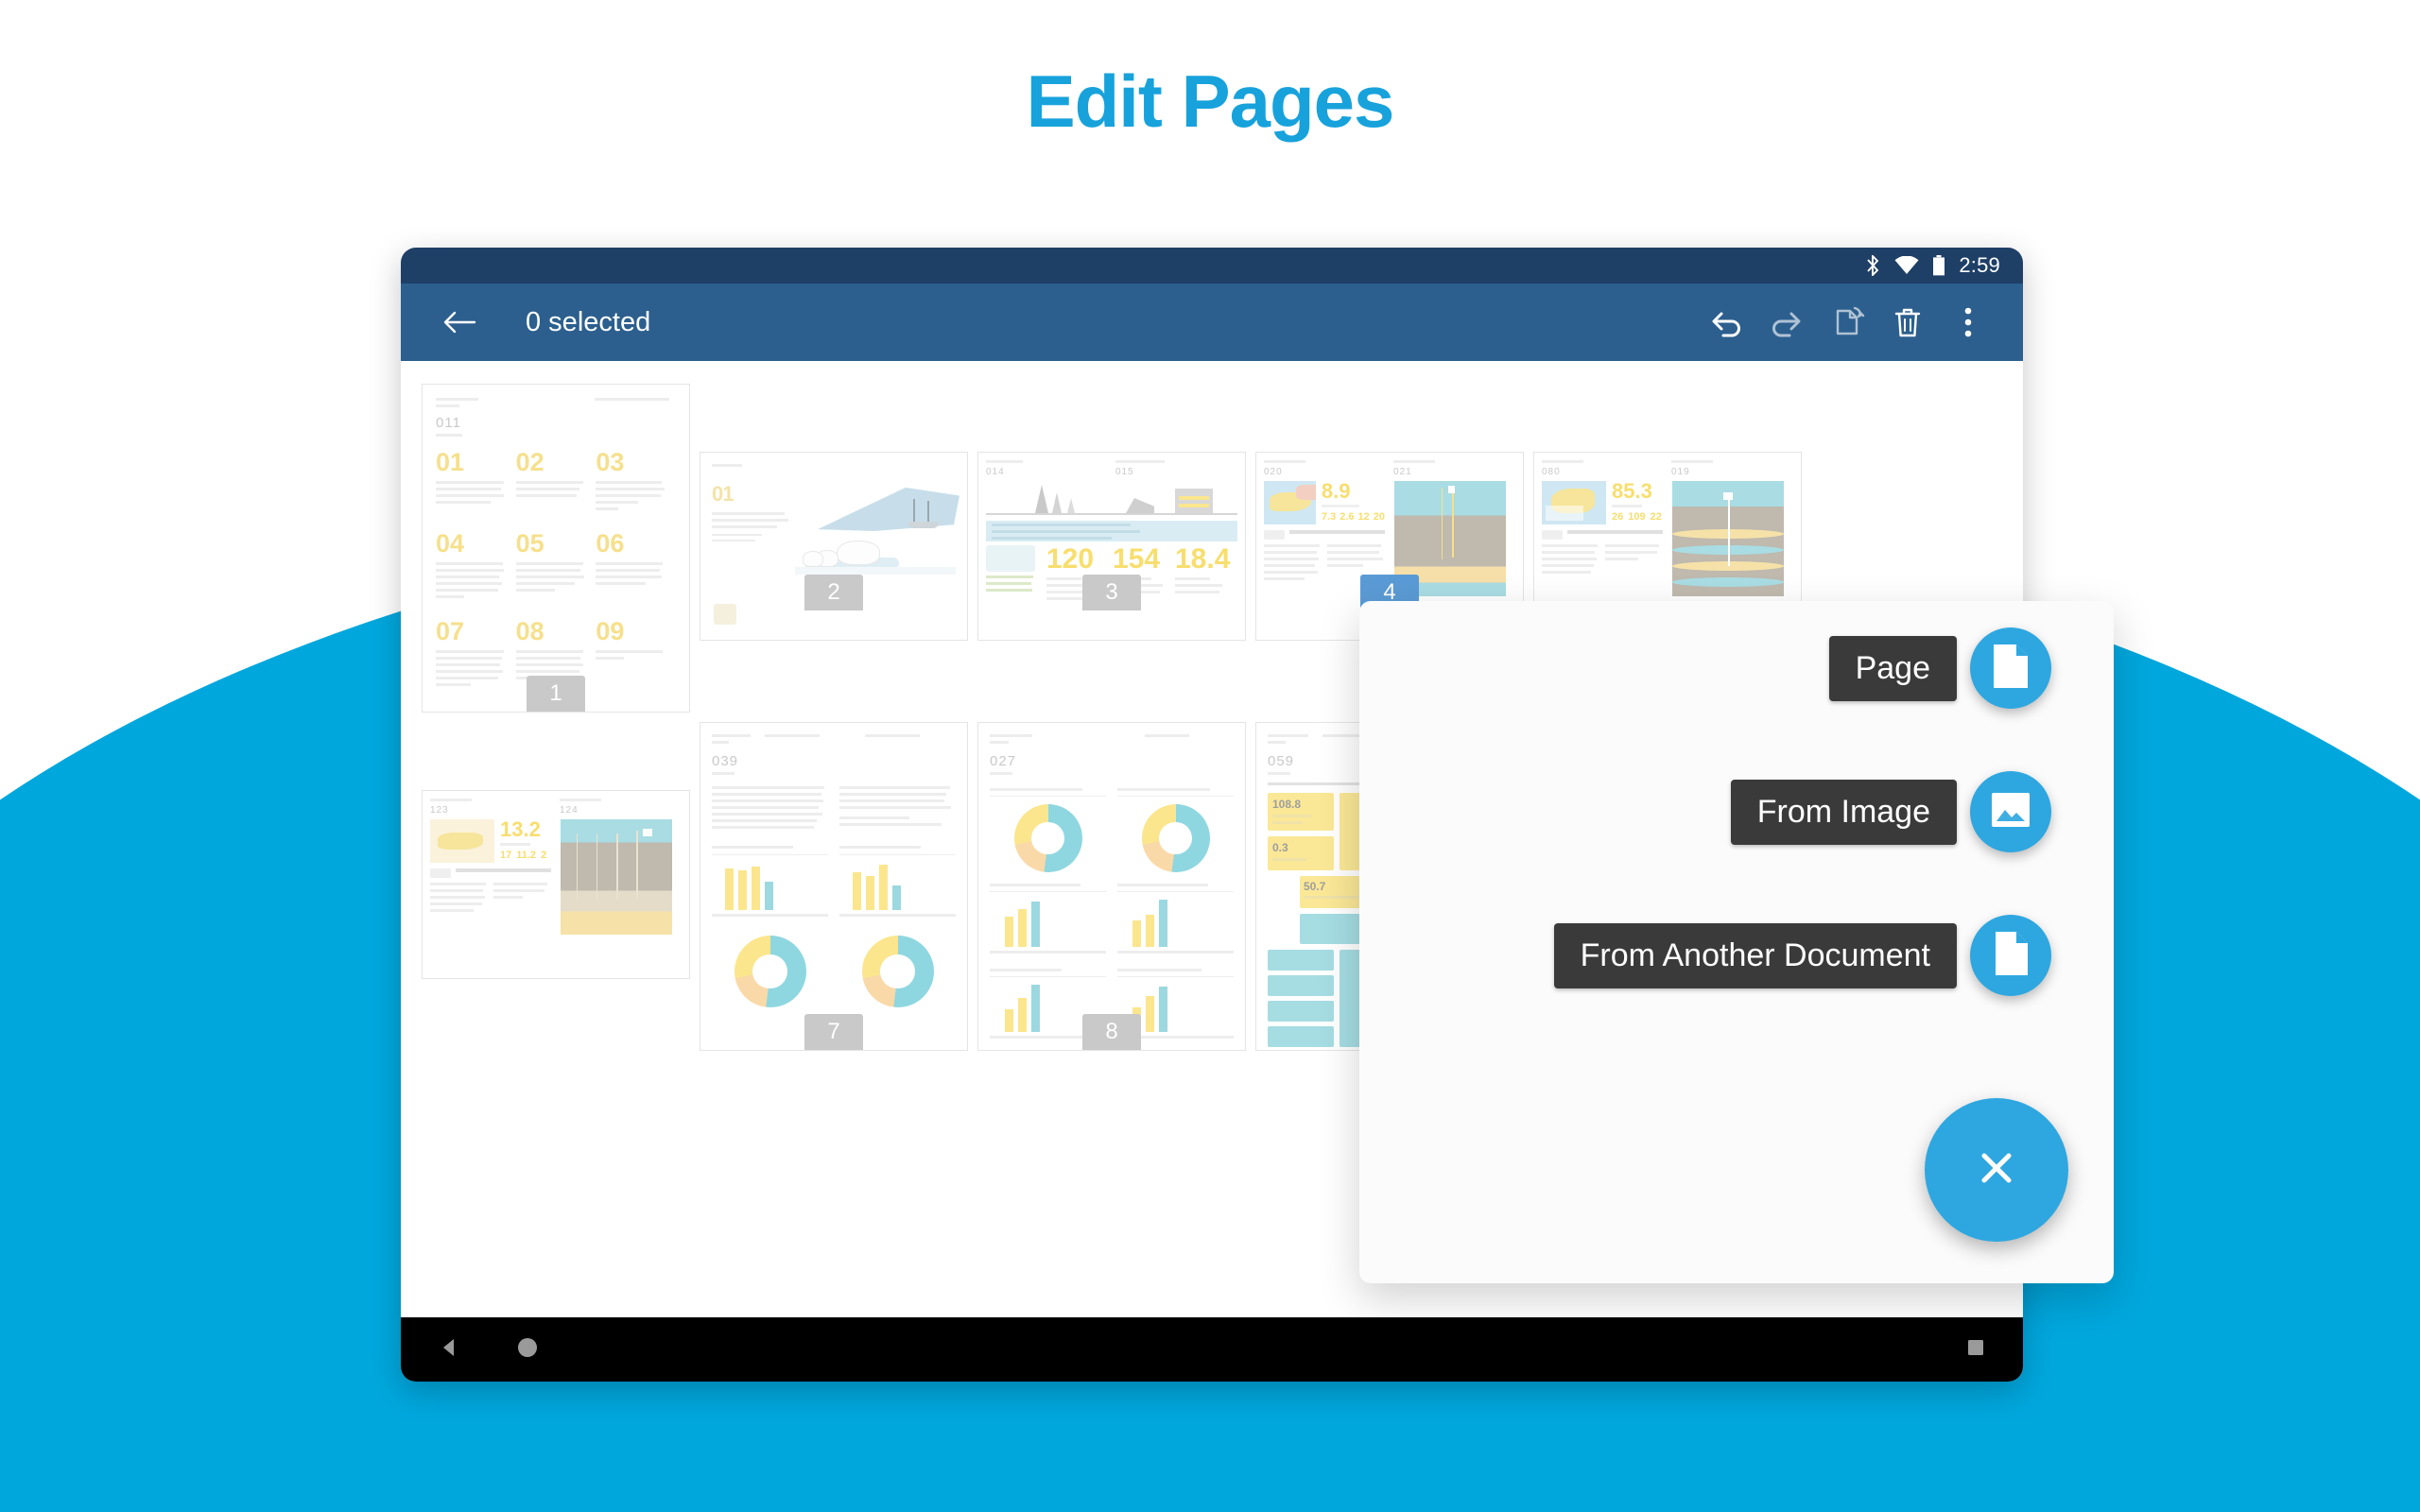  I want to click on page-code-4: 020, so click(1274, 472).